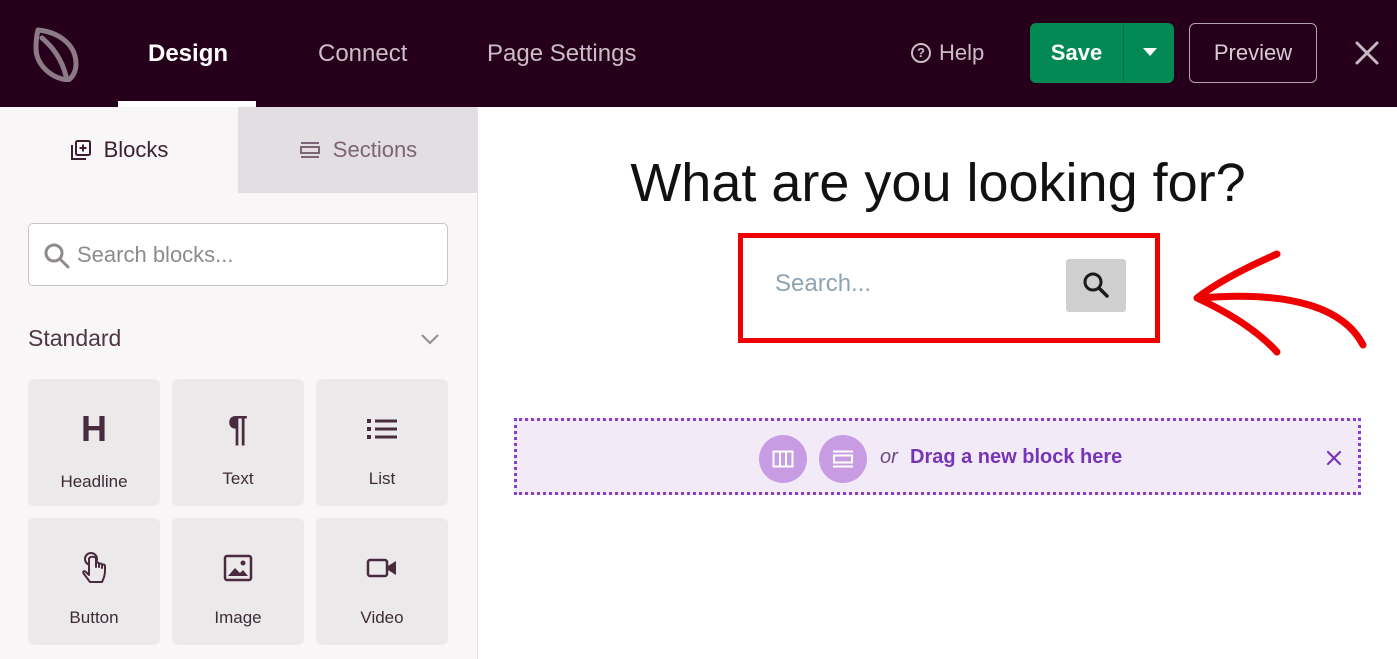  Describe the element at coordinates (382, 478) in the screenshot. I see `block-label: List` at that location.